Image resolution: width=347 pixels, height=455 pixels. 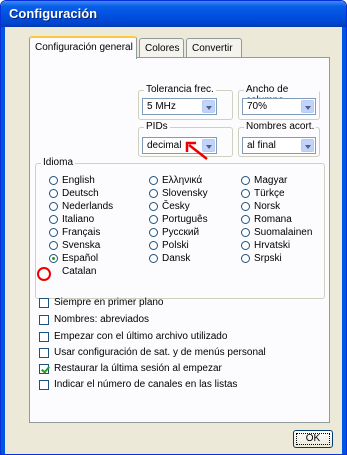 I want to click on ok-button: OK, so click(x=313, y=439).